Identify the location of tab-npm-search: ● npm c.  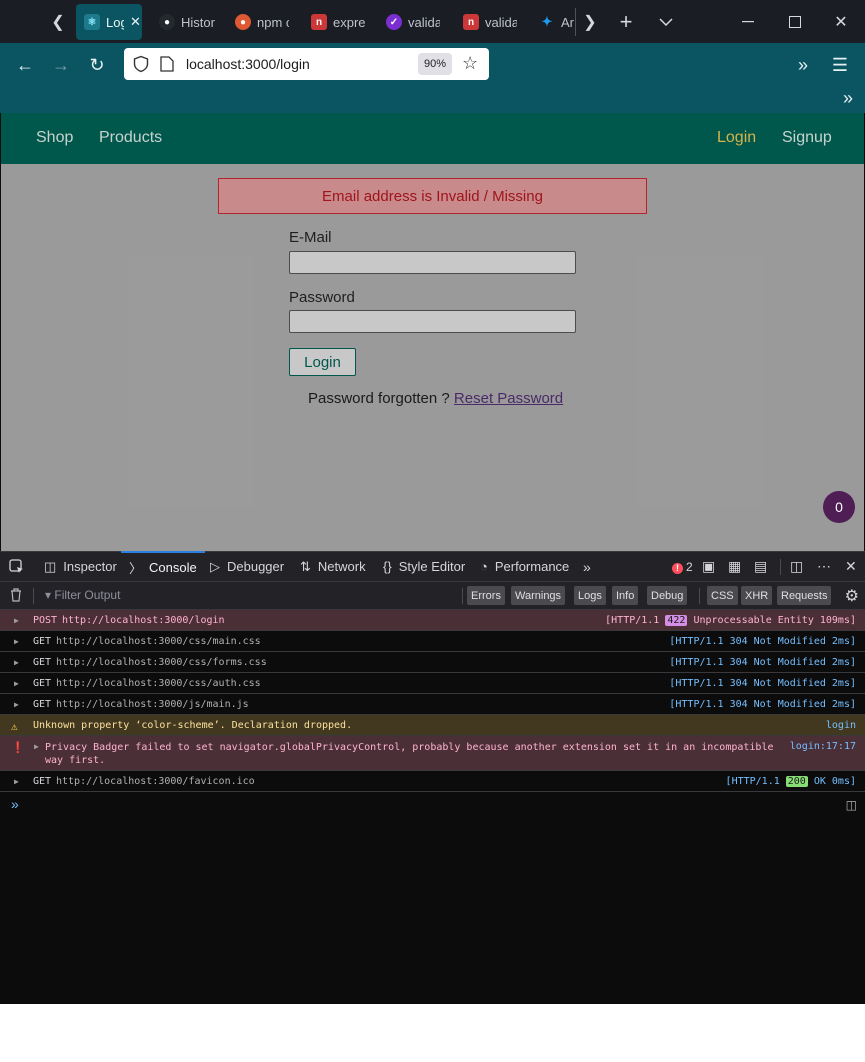
(265, 22).